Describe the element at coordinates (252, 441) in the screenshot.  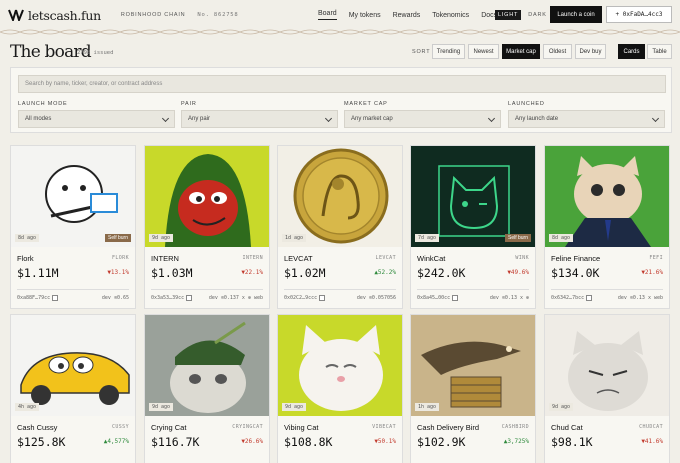
I see `price-change: ▼26.6%` at that location.